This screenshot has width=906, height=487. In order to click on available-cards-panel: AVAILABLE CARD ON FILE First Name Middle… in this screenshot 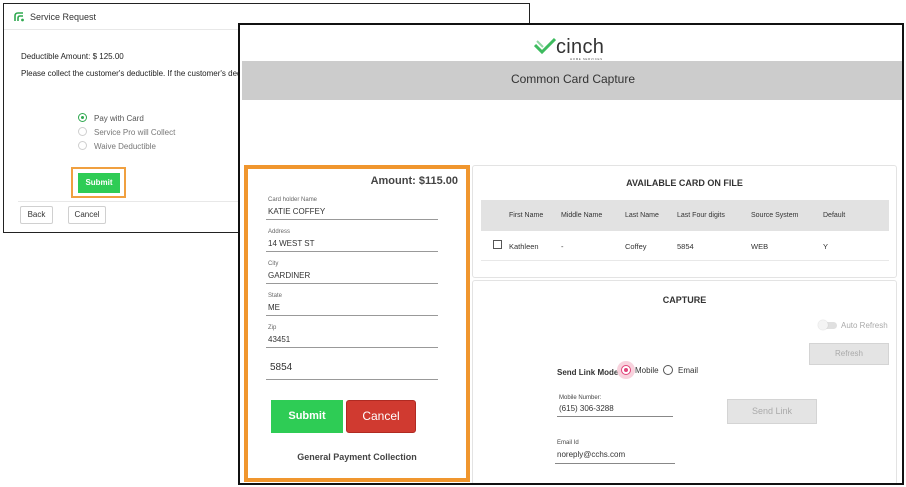, I will do `click(684, 221)`.